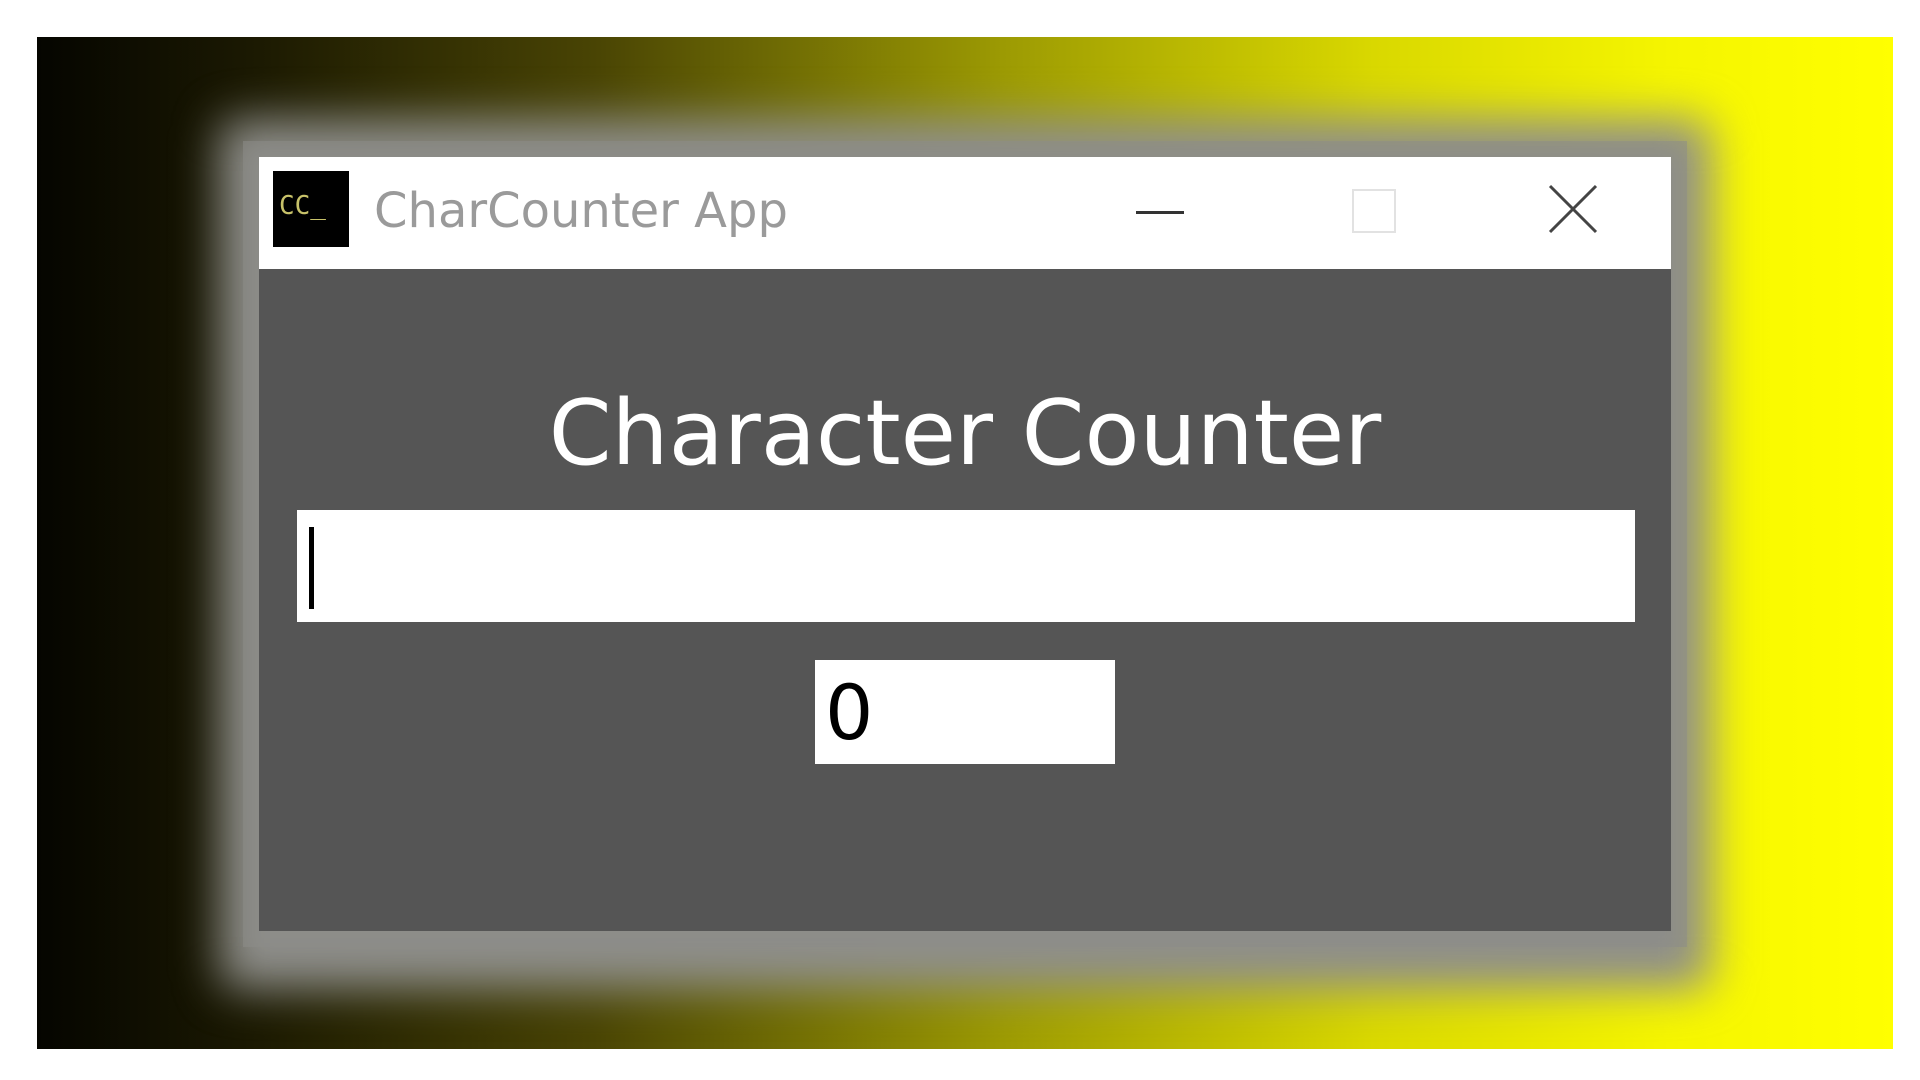 Image resolution: width=1920 pixels, height=1080 pixels. I want to click on character-count-display: 0, so click(965, 712).